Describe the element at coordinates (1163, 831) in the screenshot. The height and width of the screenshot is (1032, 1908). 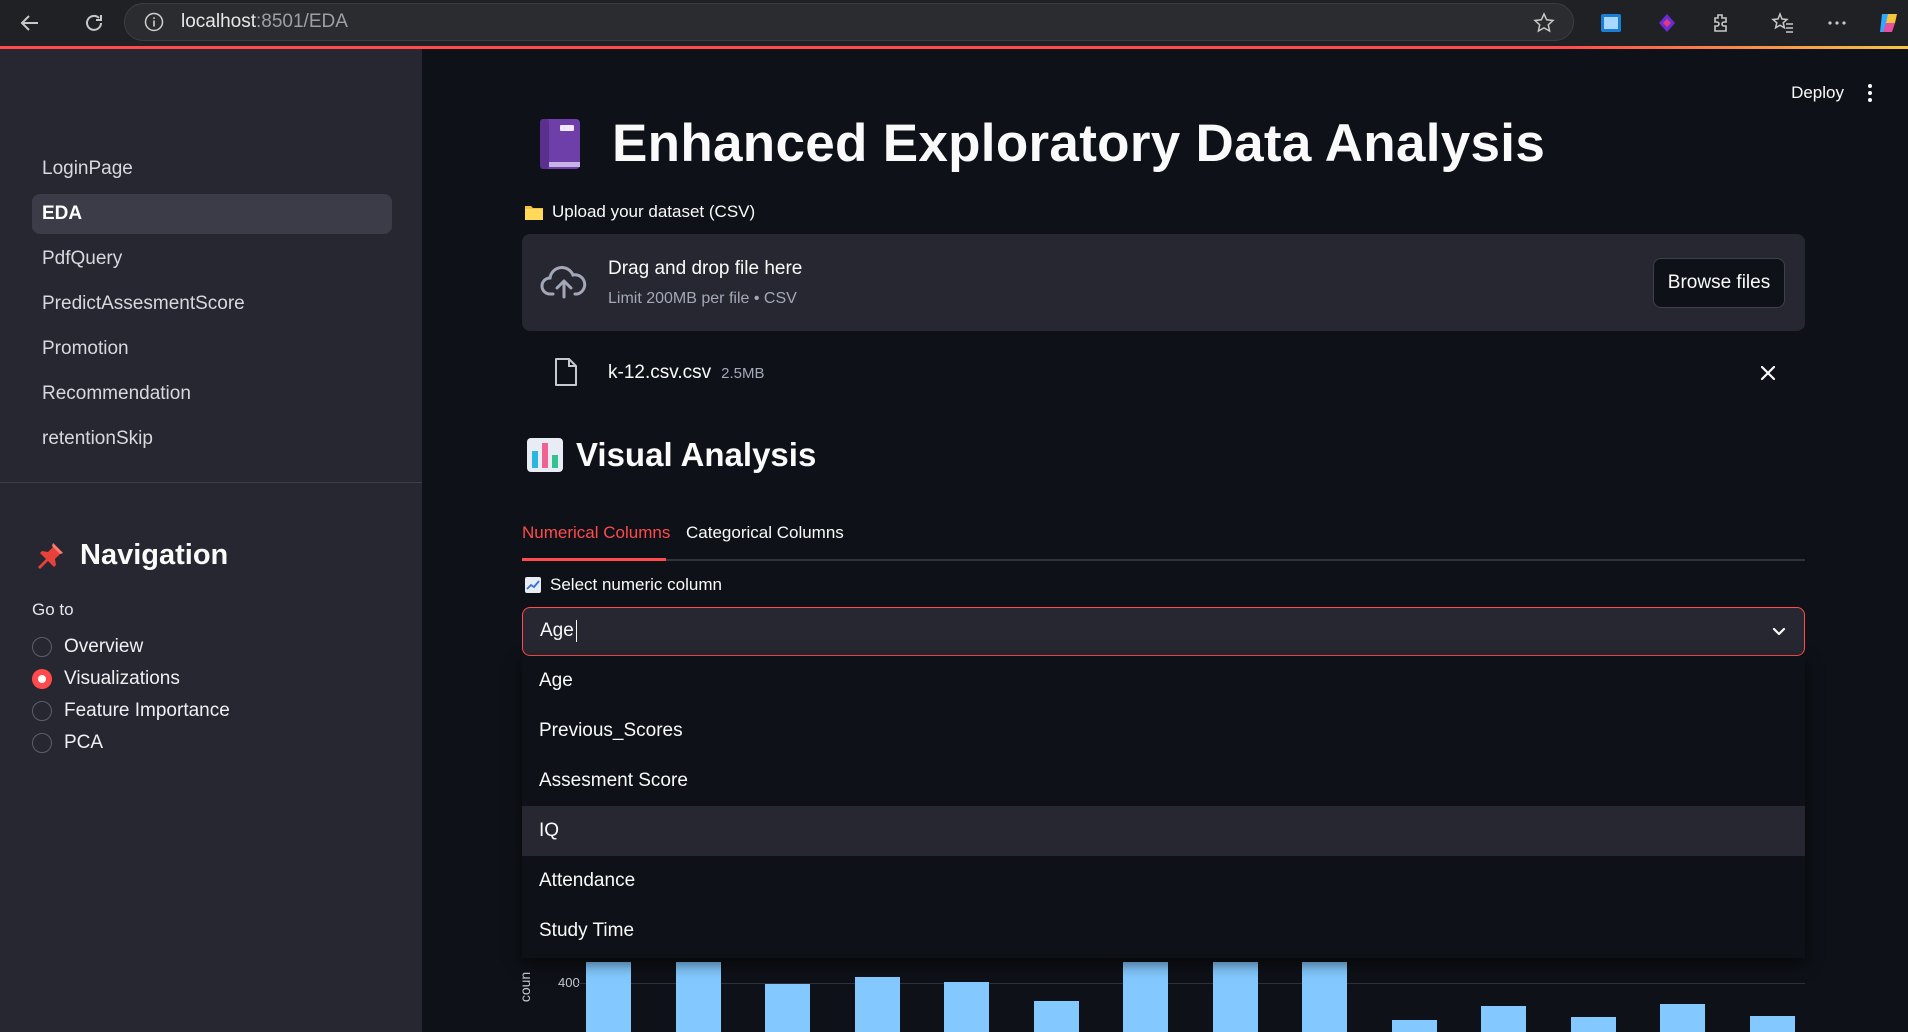
I see `option-iq: IQ` at that location.